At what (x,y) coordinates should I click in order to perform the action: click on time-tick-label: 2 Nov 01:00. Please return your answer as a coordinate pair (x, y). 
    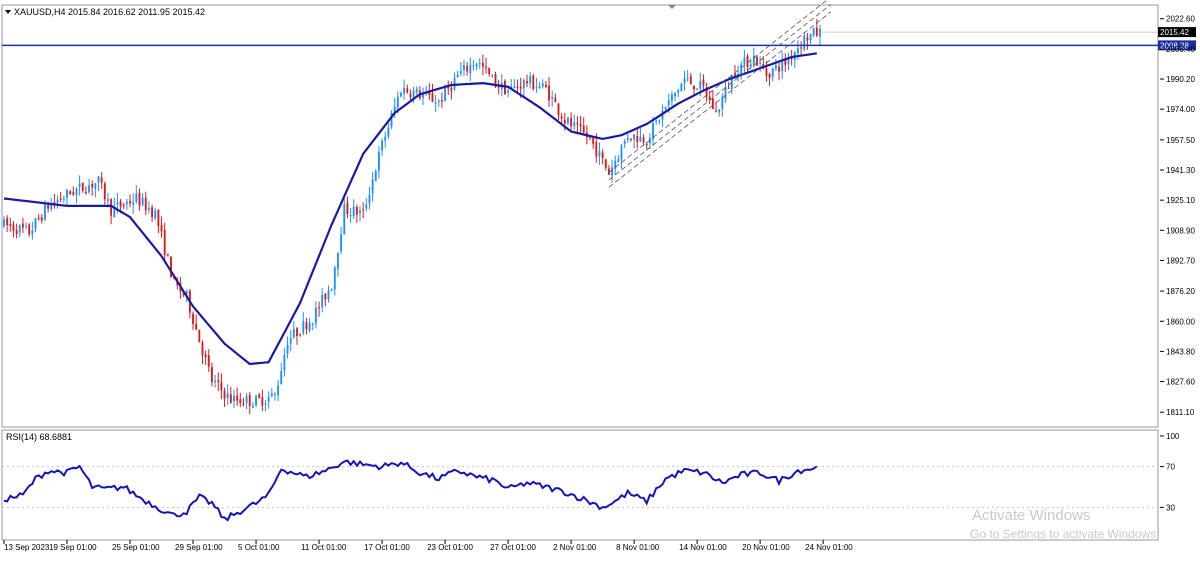
    Looking at the image, I should click on (575, 547).